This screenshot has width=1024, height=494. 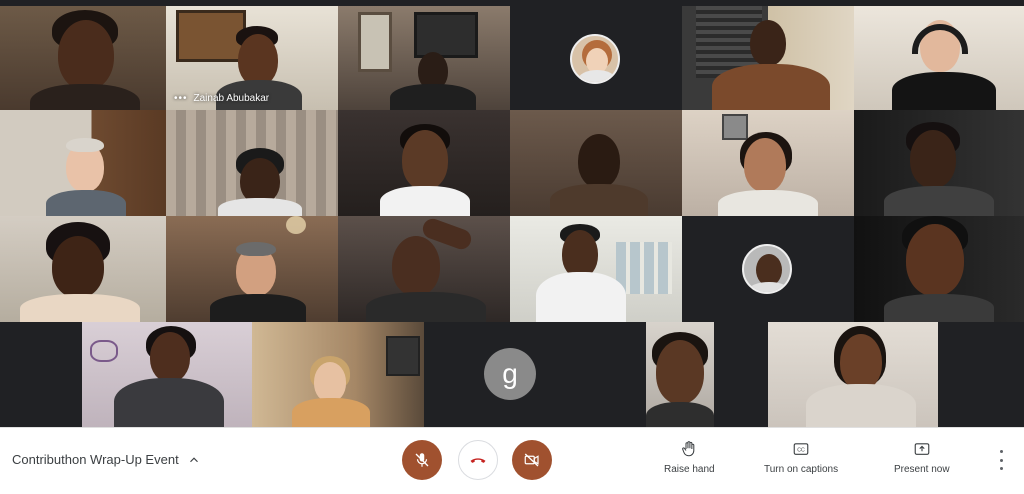 What do you see at coordinates (689, 469) in the screenshot?
I see `raise-hand-label: Raise hand` at bounding box center [689, 469].